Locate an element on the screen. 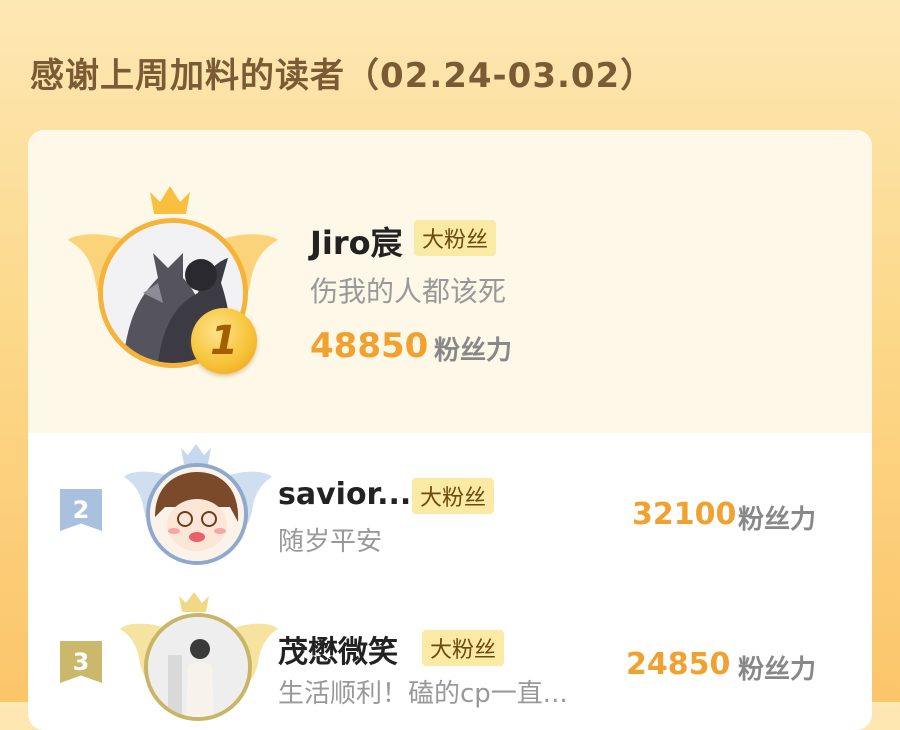 Image resolution: width=900 pixels, height=730 pixels. user-motto: 随岁平安 is located at coordinates (330, 542).